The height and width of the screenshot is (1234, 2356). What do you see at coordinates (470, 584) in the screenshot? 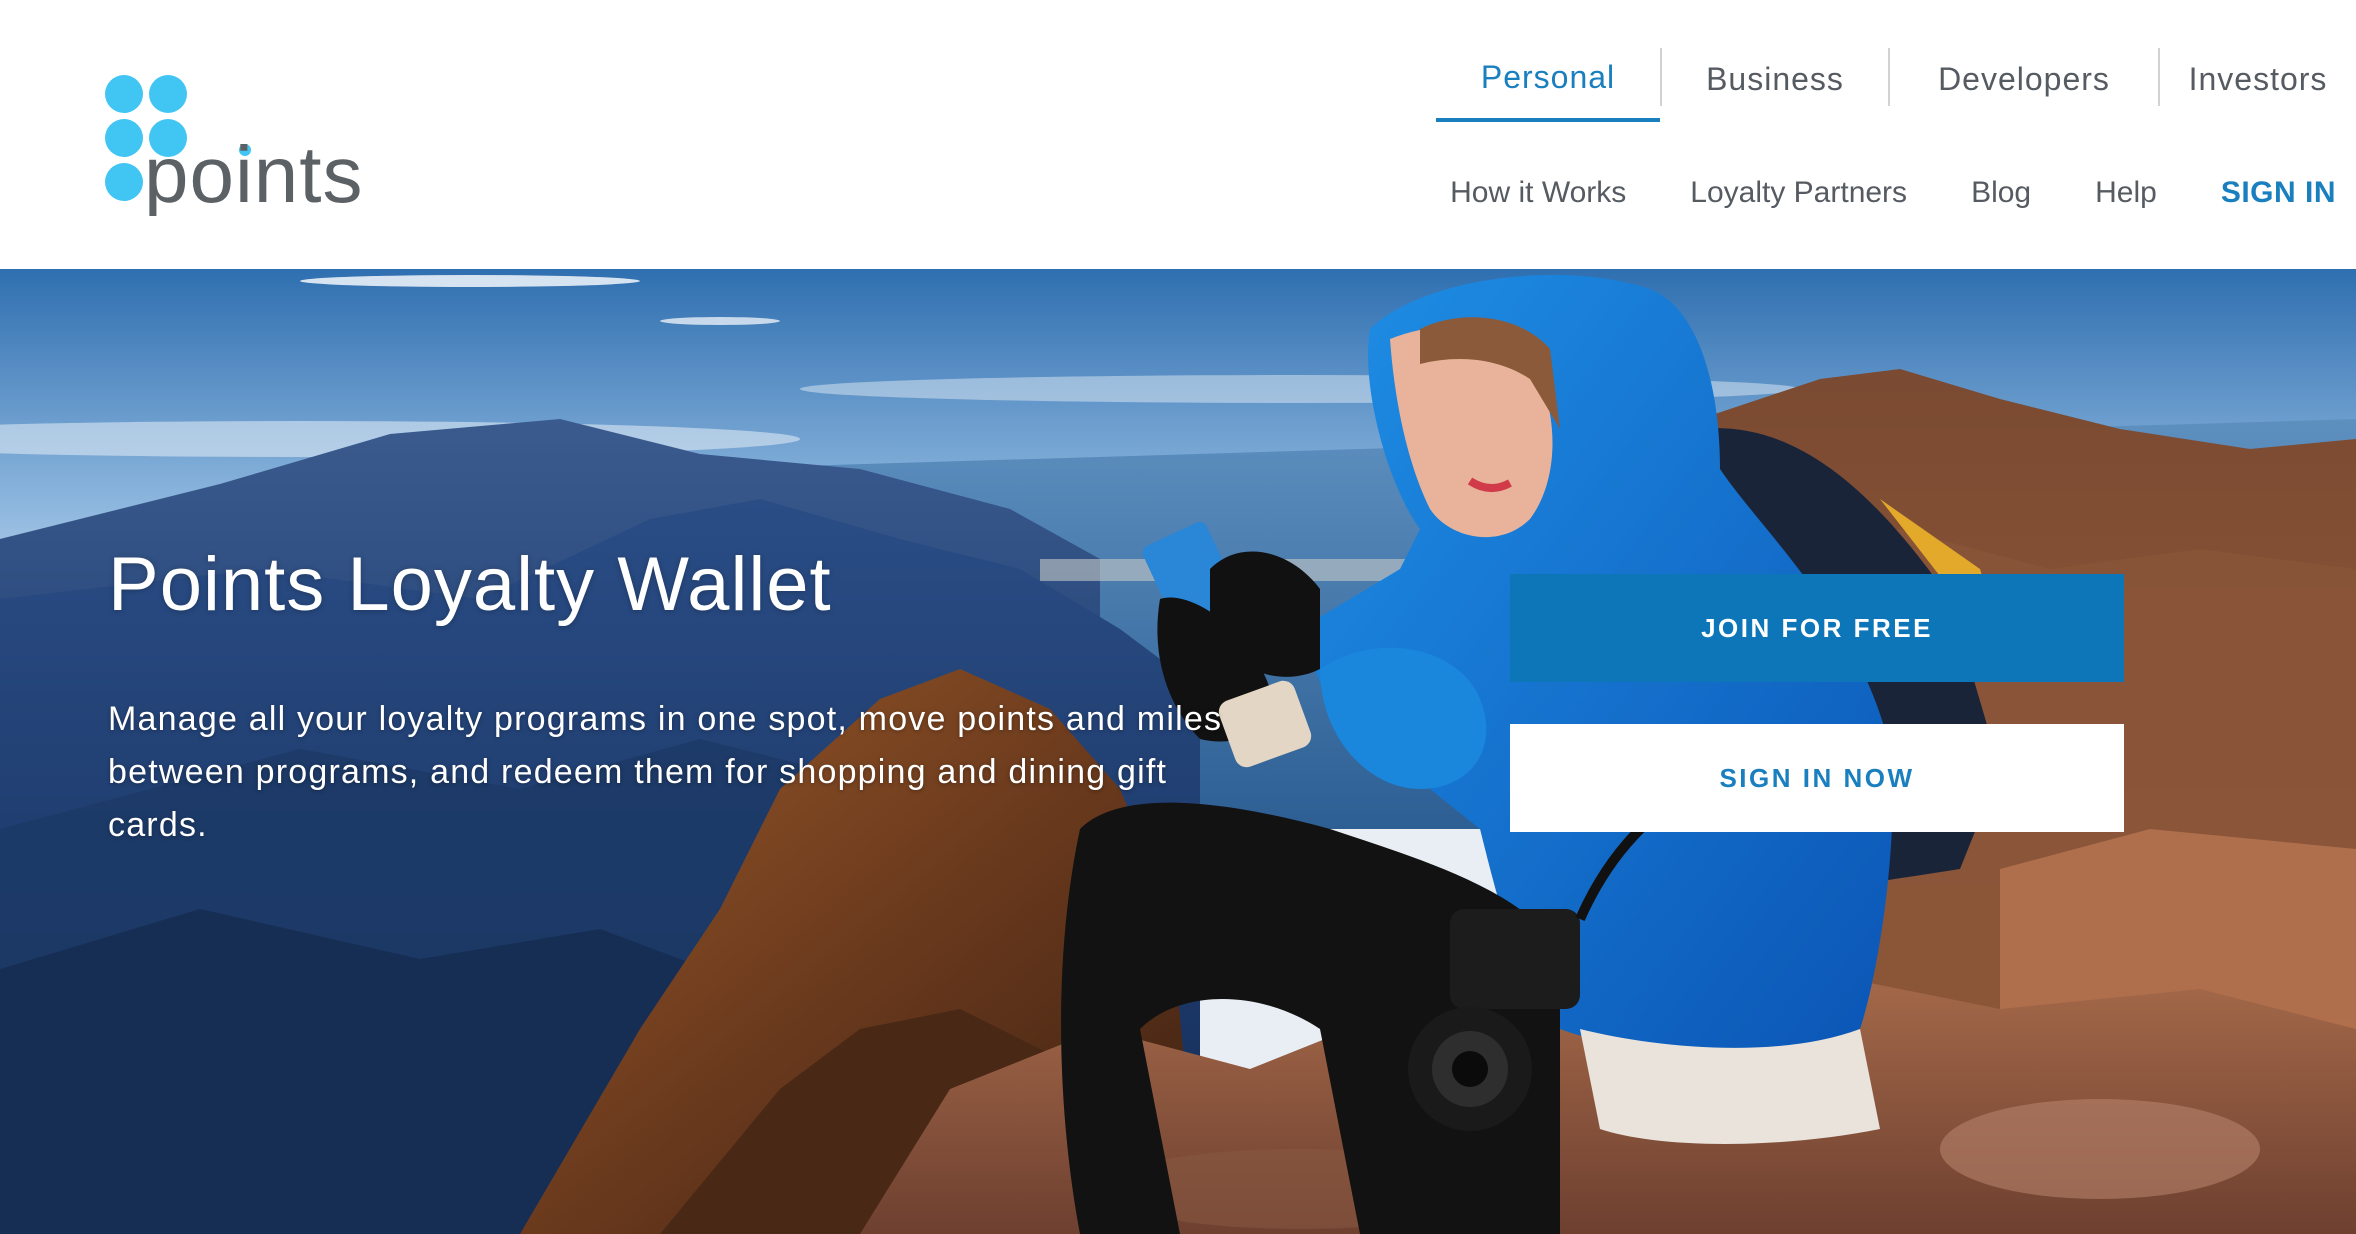
I see `hero-title: Points Loyalty Wallet` at bounding box center [470, 584].